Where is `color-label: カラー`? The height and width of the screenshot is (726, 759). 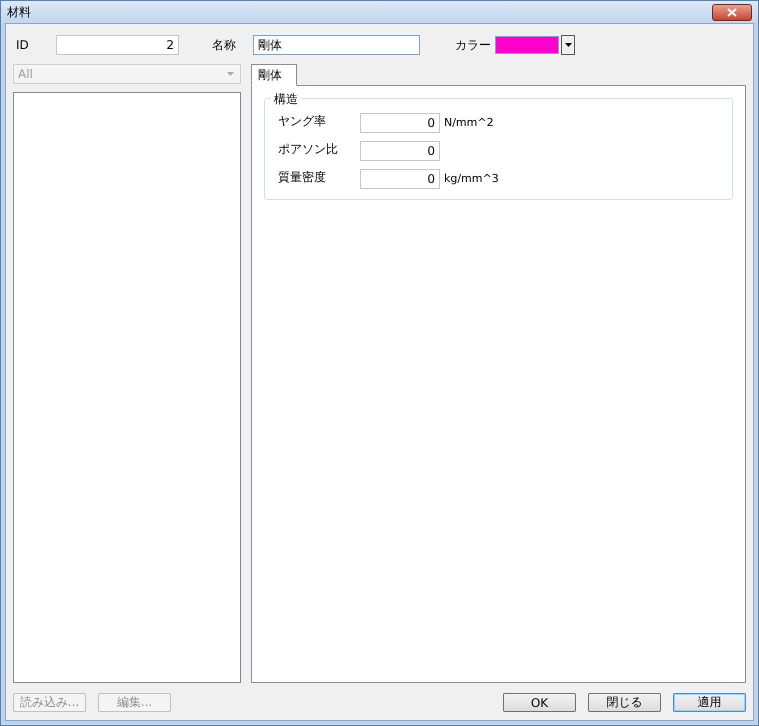 color-label: カラー is located at coordinates (473, 45).